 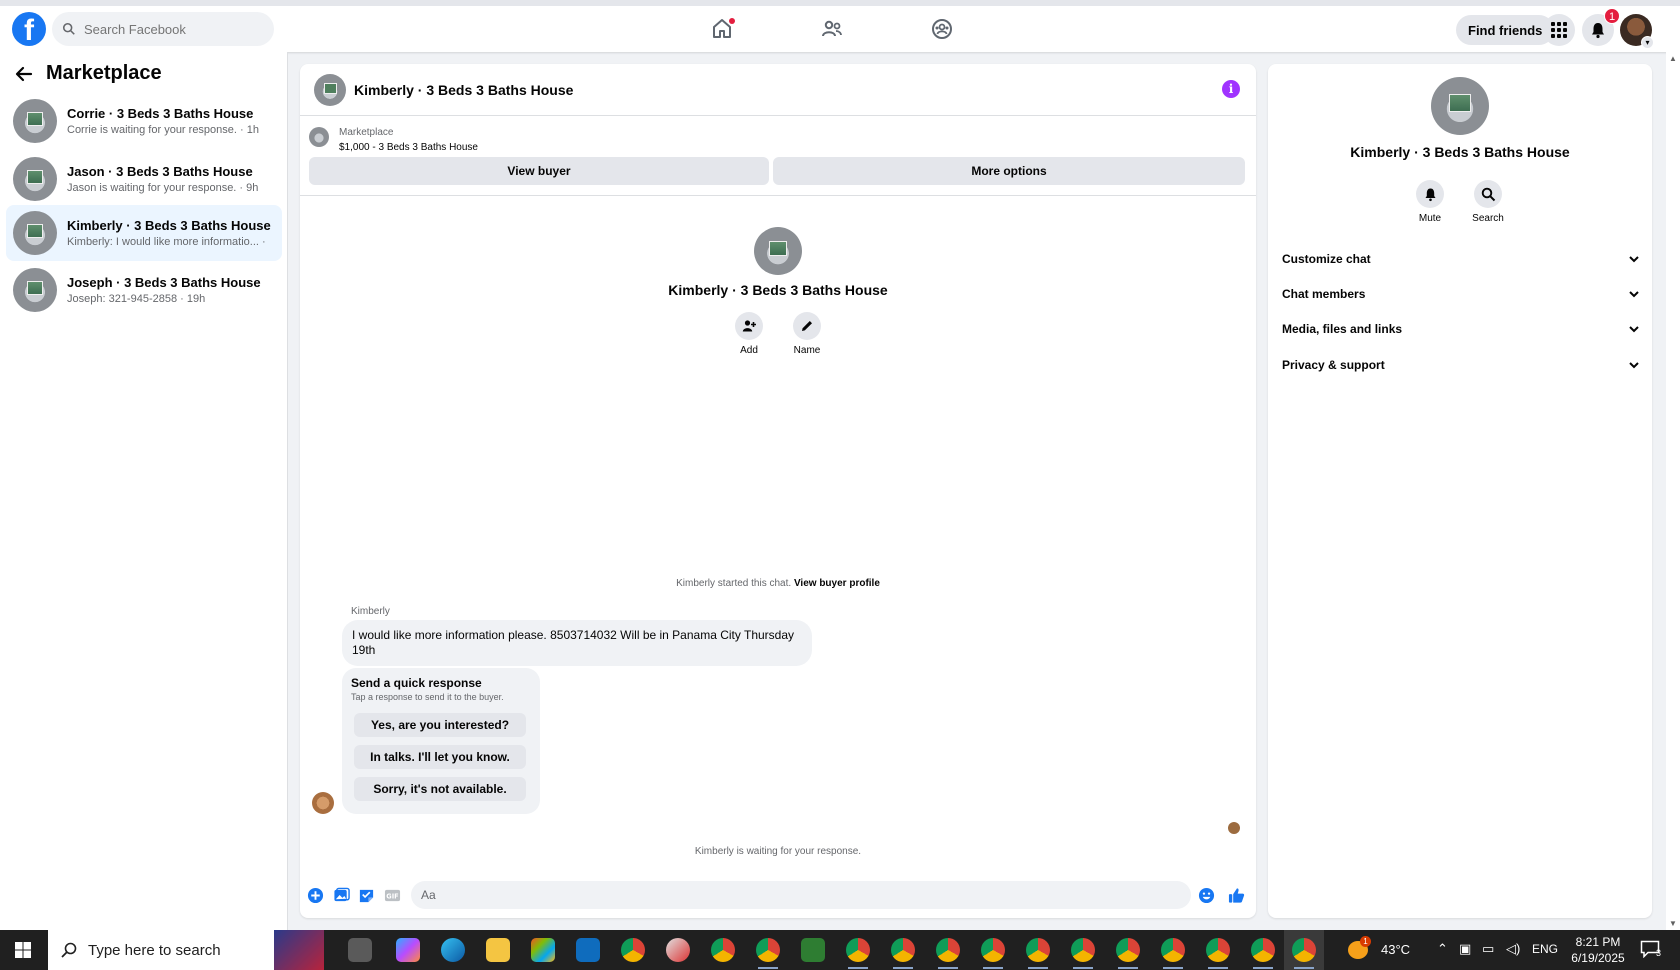 I want to click on scroll-up-arrow-icon: ▲, so click(x=1673, y=58).